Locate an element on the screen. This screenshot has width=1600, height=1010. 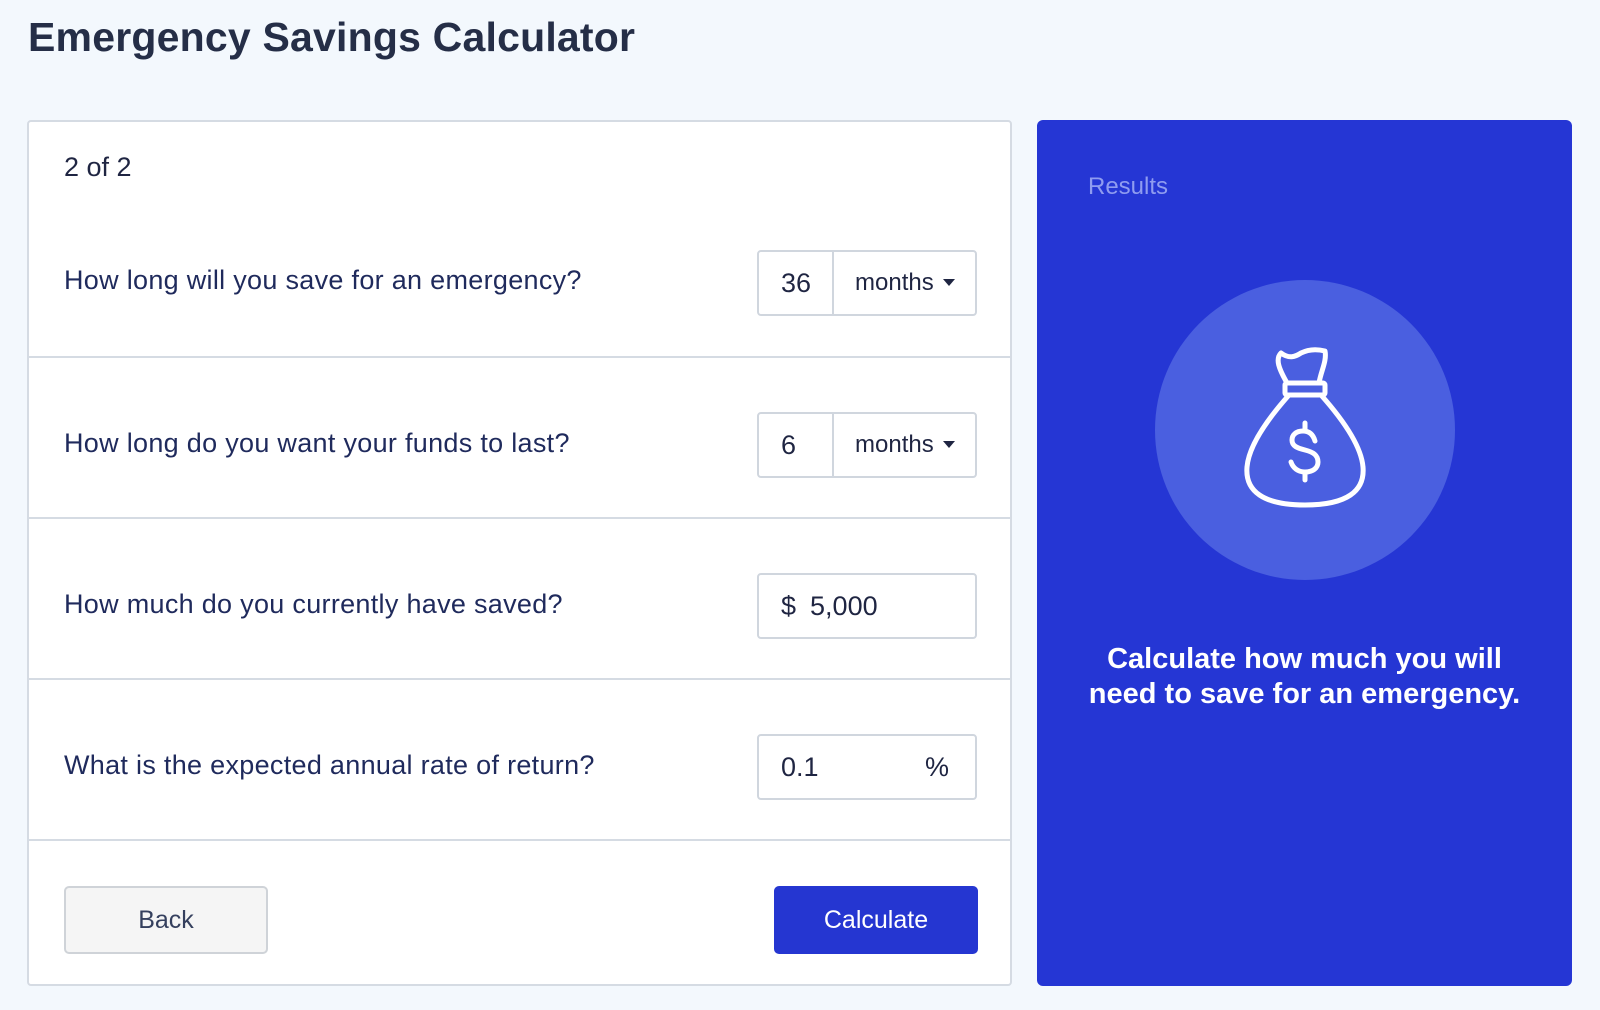
question-label: How long do you want your funds to last? is located at coordinates (317, 443).